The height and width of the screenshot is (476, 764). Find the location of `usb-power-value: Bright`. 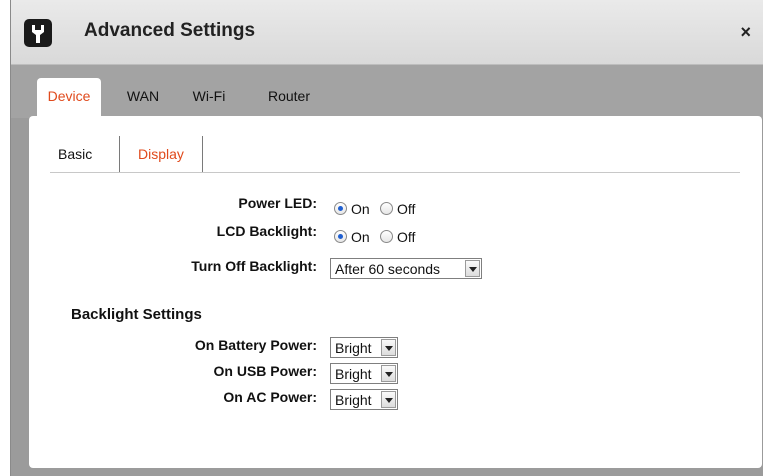

usb-power-value: Bright is located at coordinates (353, 374).